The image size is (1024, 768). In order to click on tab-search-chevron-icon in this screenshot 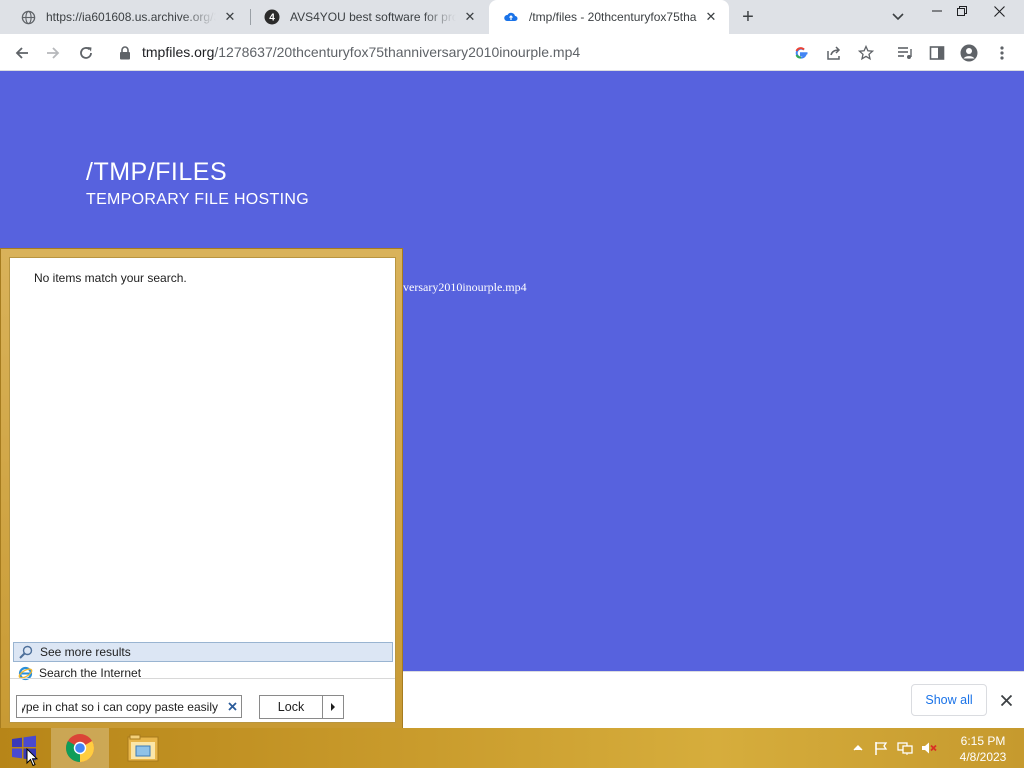, I will do `click(898, 17)`.